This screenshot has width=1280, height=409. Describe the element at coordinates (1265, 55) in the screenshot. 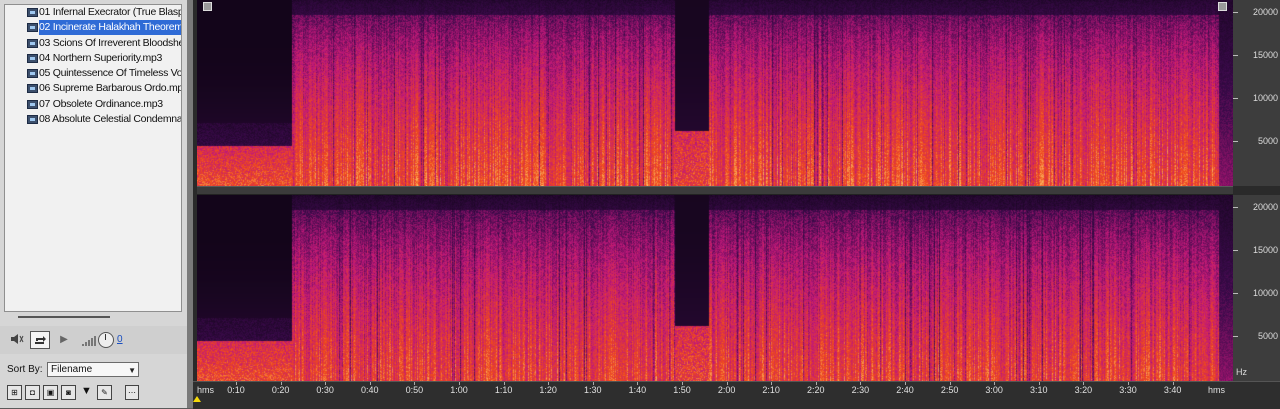

I see `frequency-tick-label: 15000` at that location.